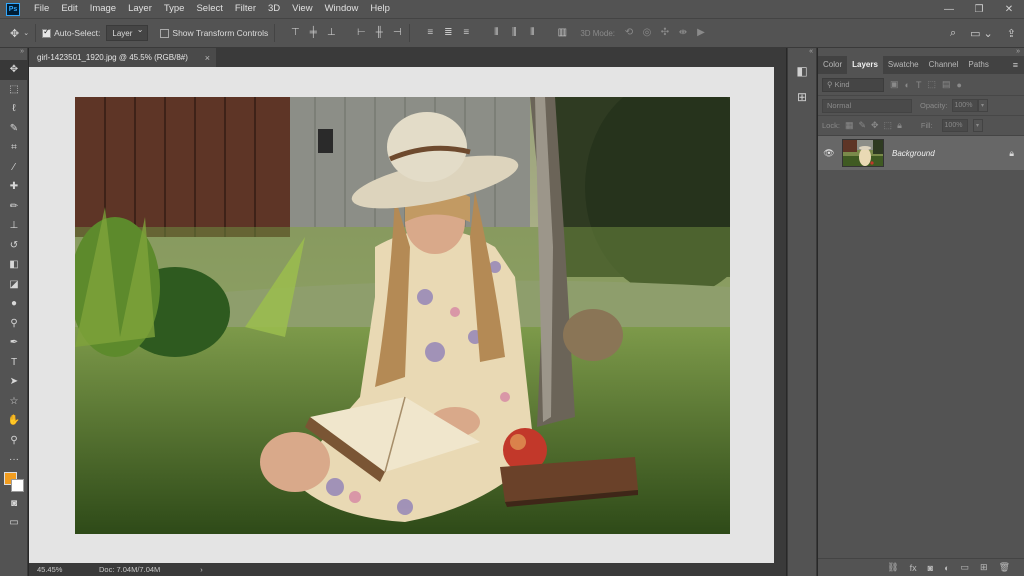 This screenshot has height=576, width=1024. I want to click on clone-stamp-tool-icon: ⊥, so click(14, 226).